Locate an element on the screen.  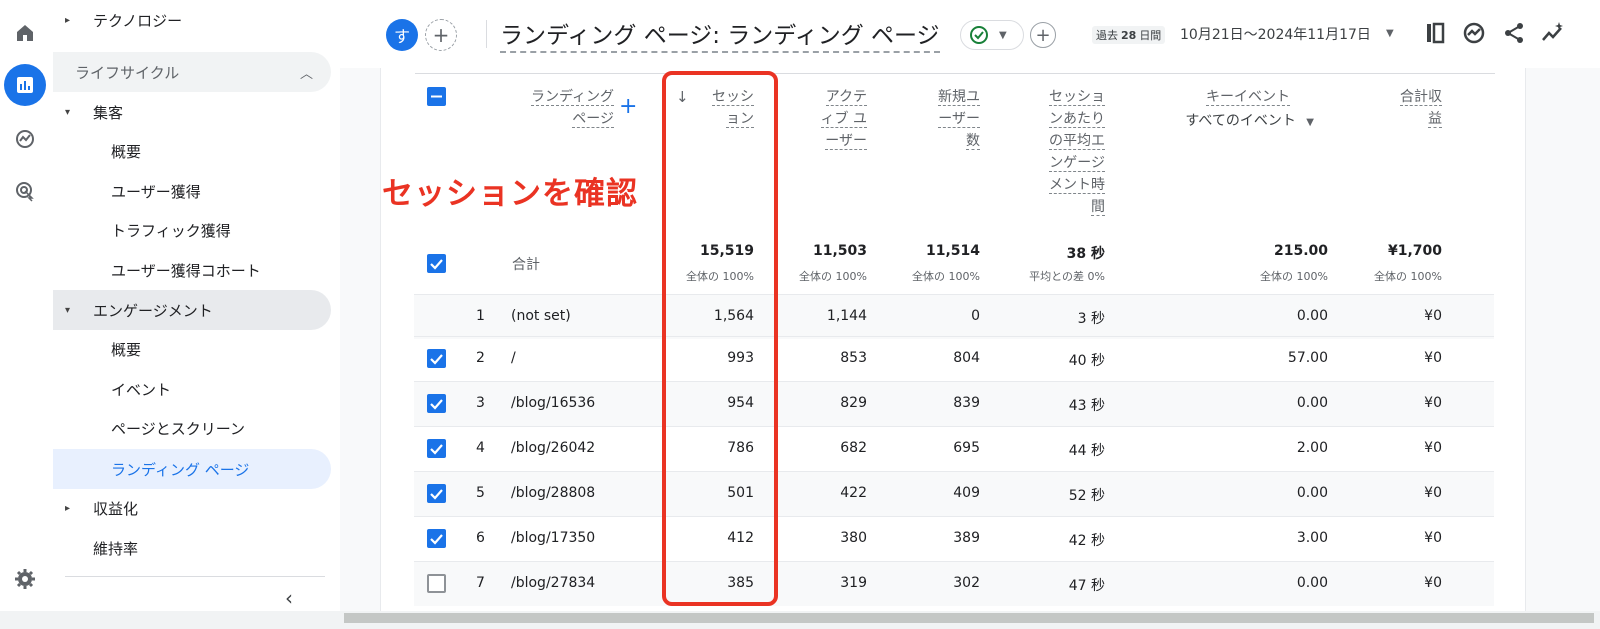
sidebar-item-acquisition: ▾ 集客 is located at coordinates (192, 112).